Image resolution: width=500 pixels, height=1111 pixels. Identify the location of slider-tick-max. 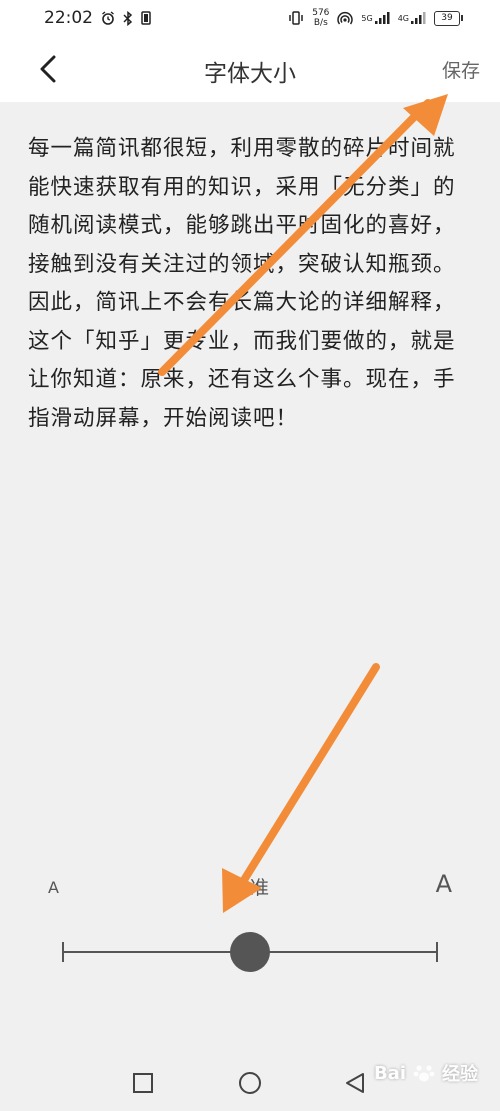
(437, 952).